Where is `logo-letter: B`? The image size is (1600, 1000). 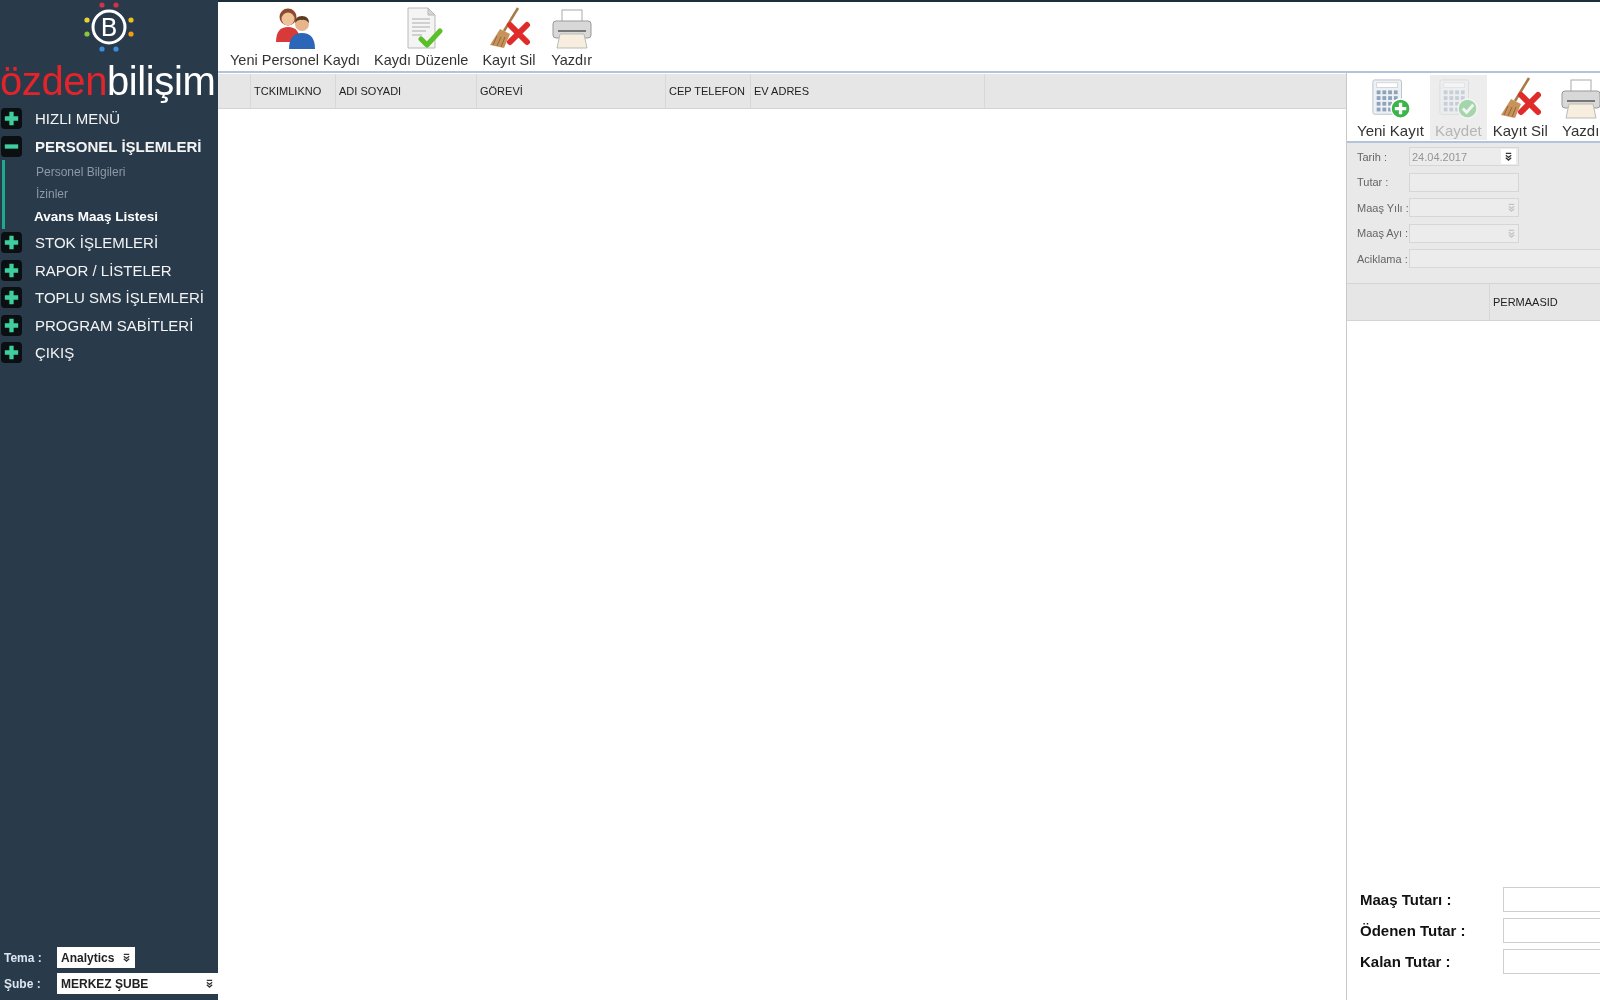
logo-letter: B is located at coordinates (109, 27).